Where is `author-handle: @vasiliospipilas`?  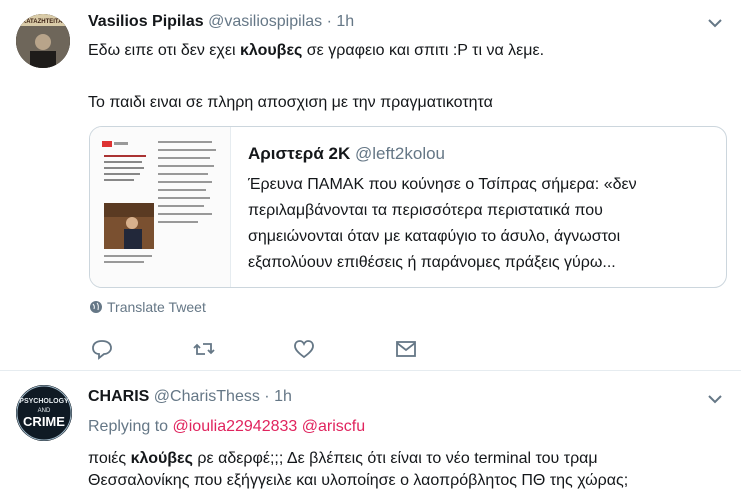
author-handle: @vasiliospipilas is located at coordinates (265, 21).